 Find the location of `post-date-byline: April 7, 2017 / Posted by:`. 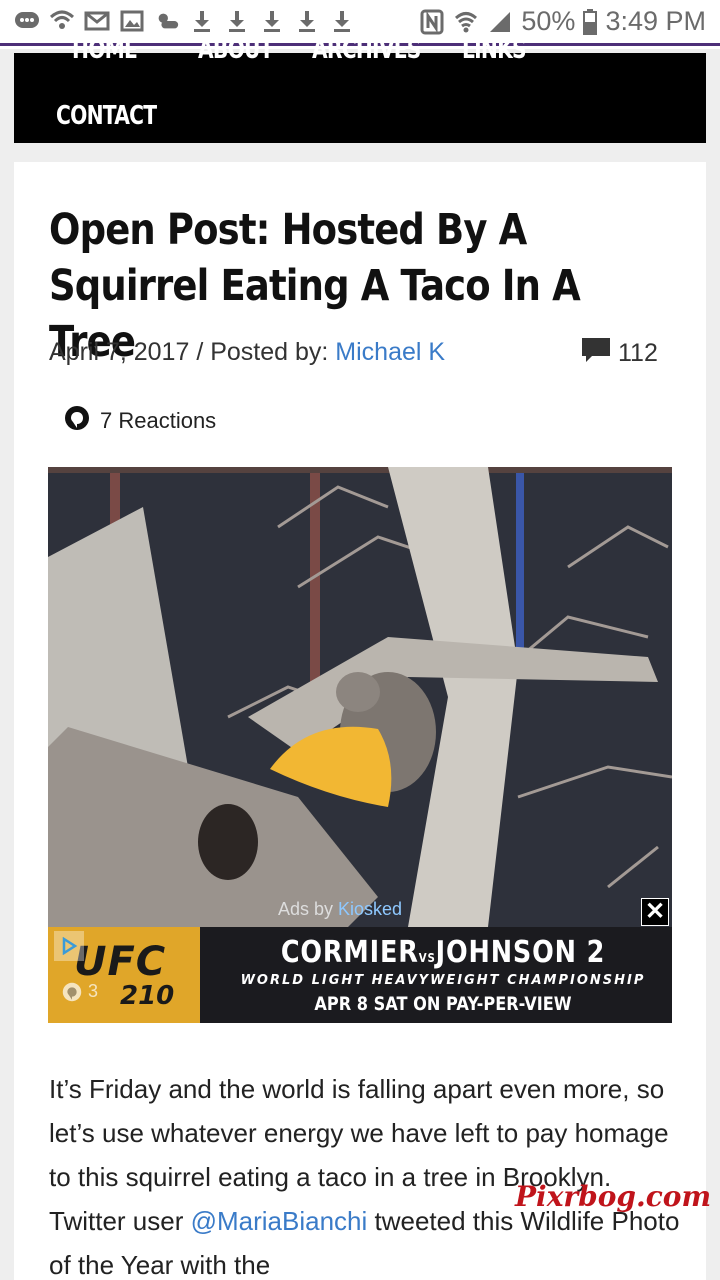

post-date-byline: April 7, 2017 / Posted by: is located at coordinates (192, 352).